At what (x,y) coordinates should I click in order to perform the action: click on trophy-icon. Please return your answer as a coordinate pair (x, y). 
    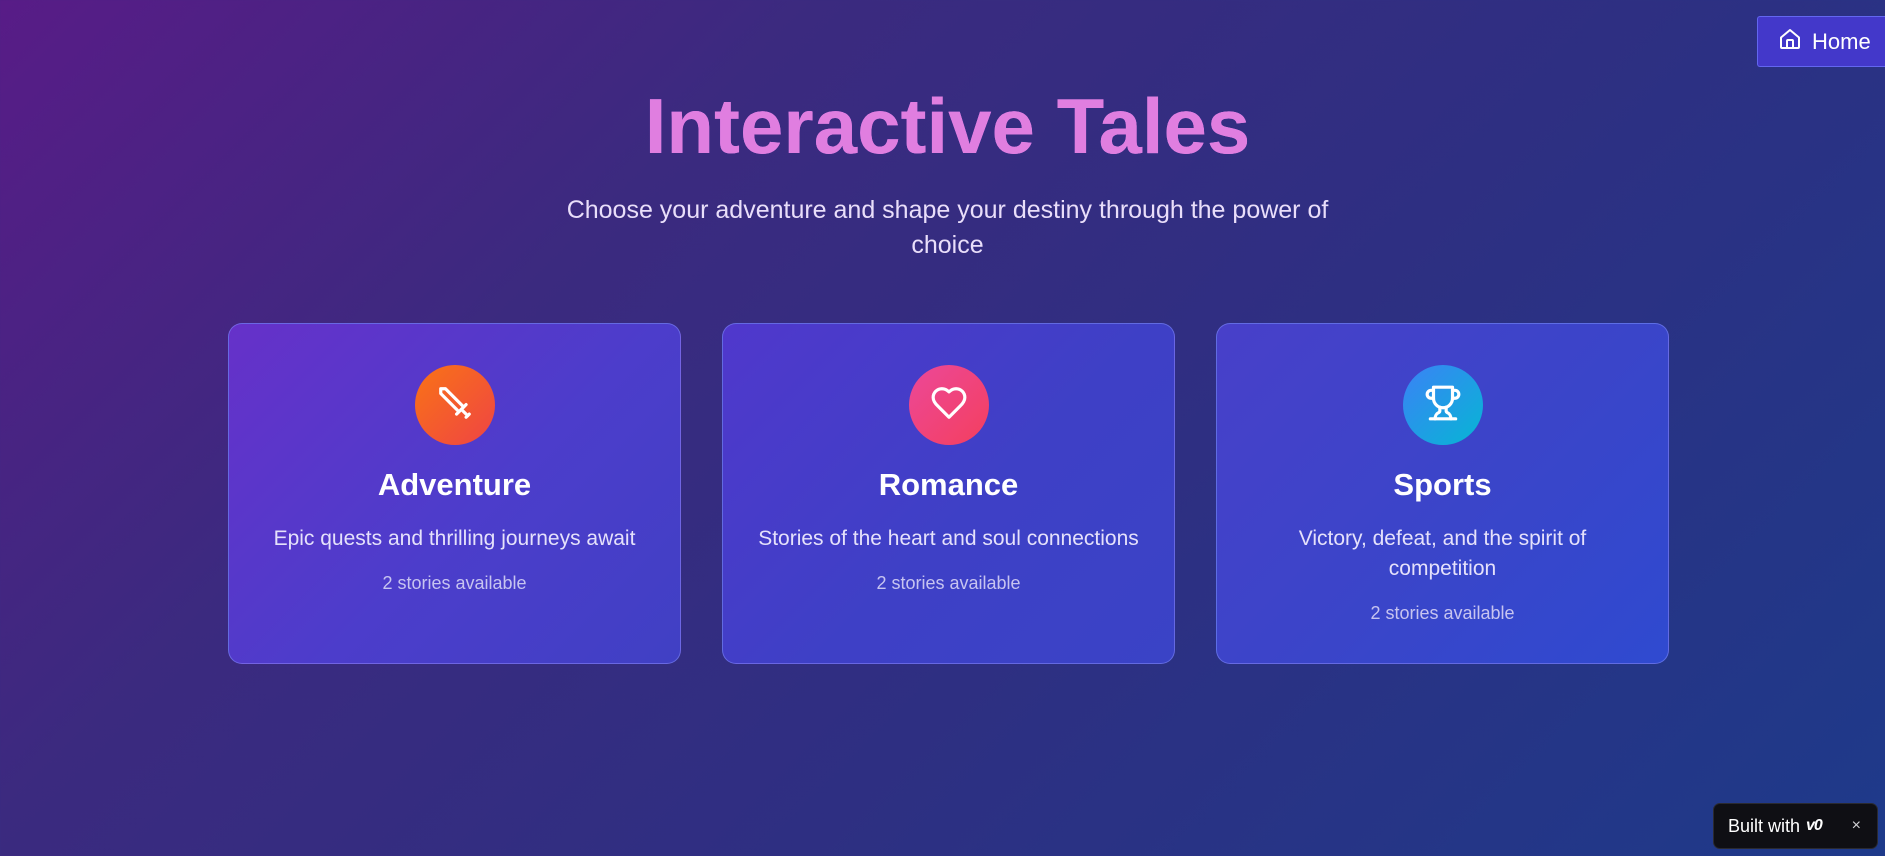
    Looking at the image, I should click on (1443, 405).